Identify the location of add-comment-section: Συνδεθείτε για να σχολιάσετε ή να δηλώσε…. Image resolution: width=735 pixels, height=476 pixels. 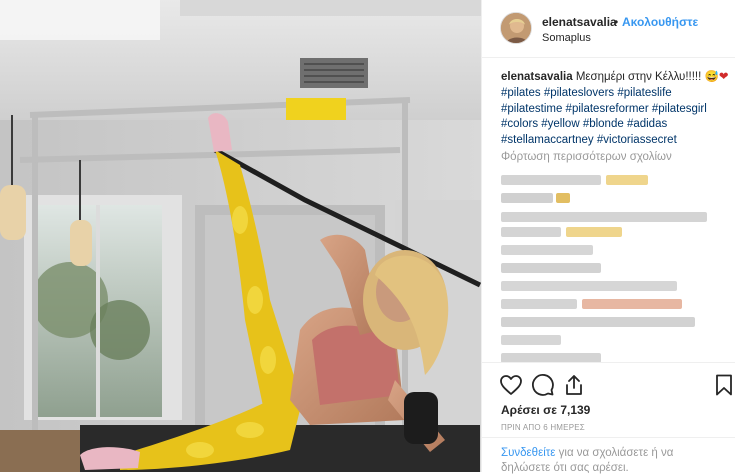
(608, 455).